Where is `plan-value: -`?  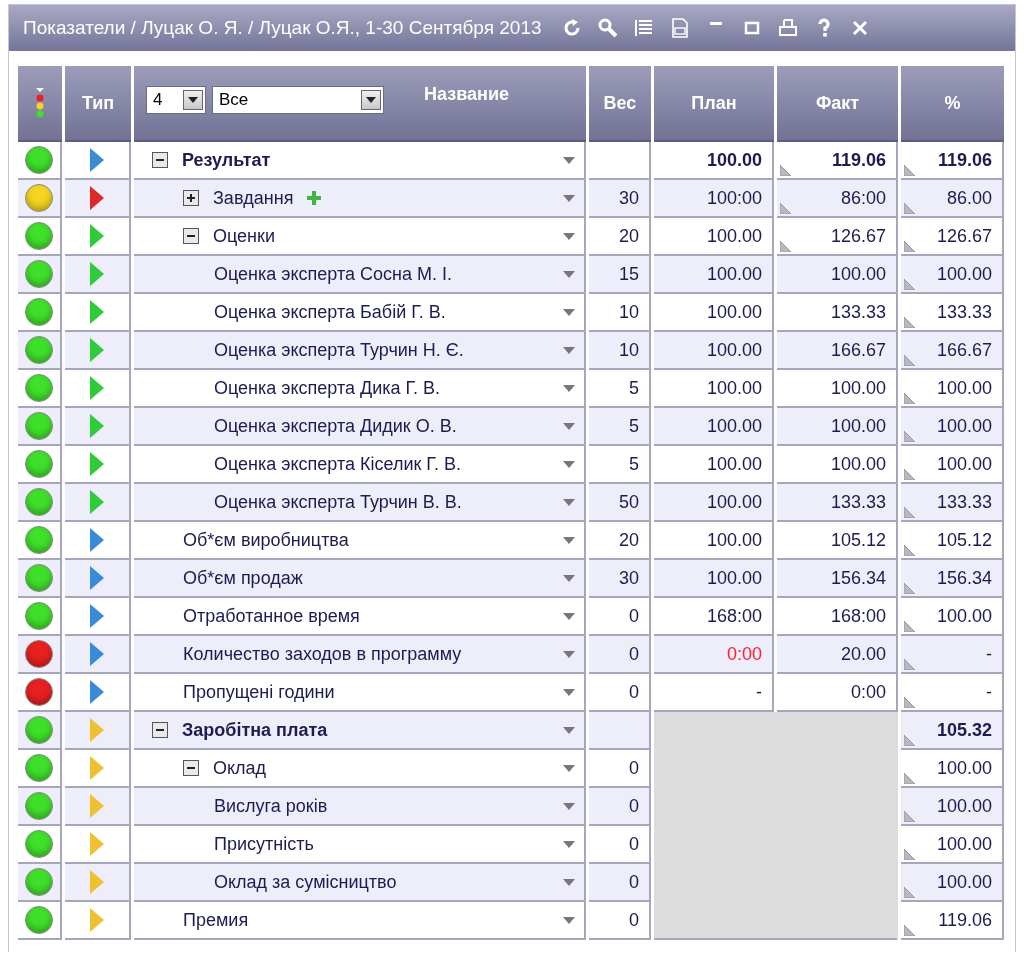 plan-value: - is located at coordinates (759, 692).